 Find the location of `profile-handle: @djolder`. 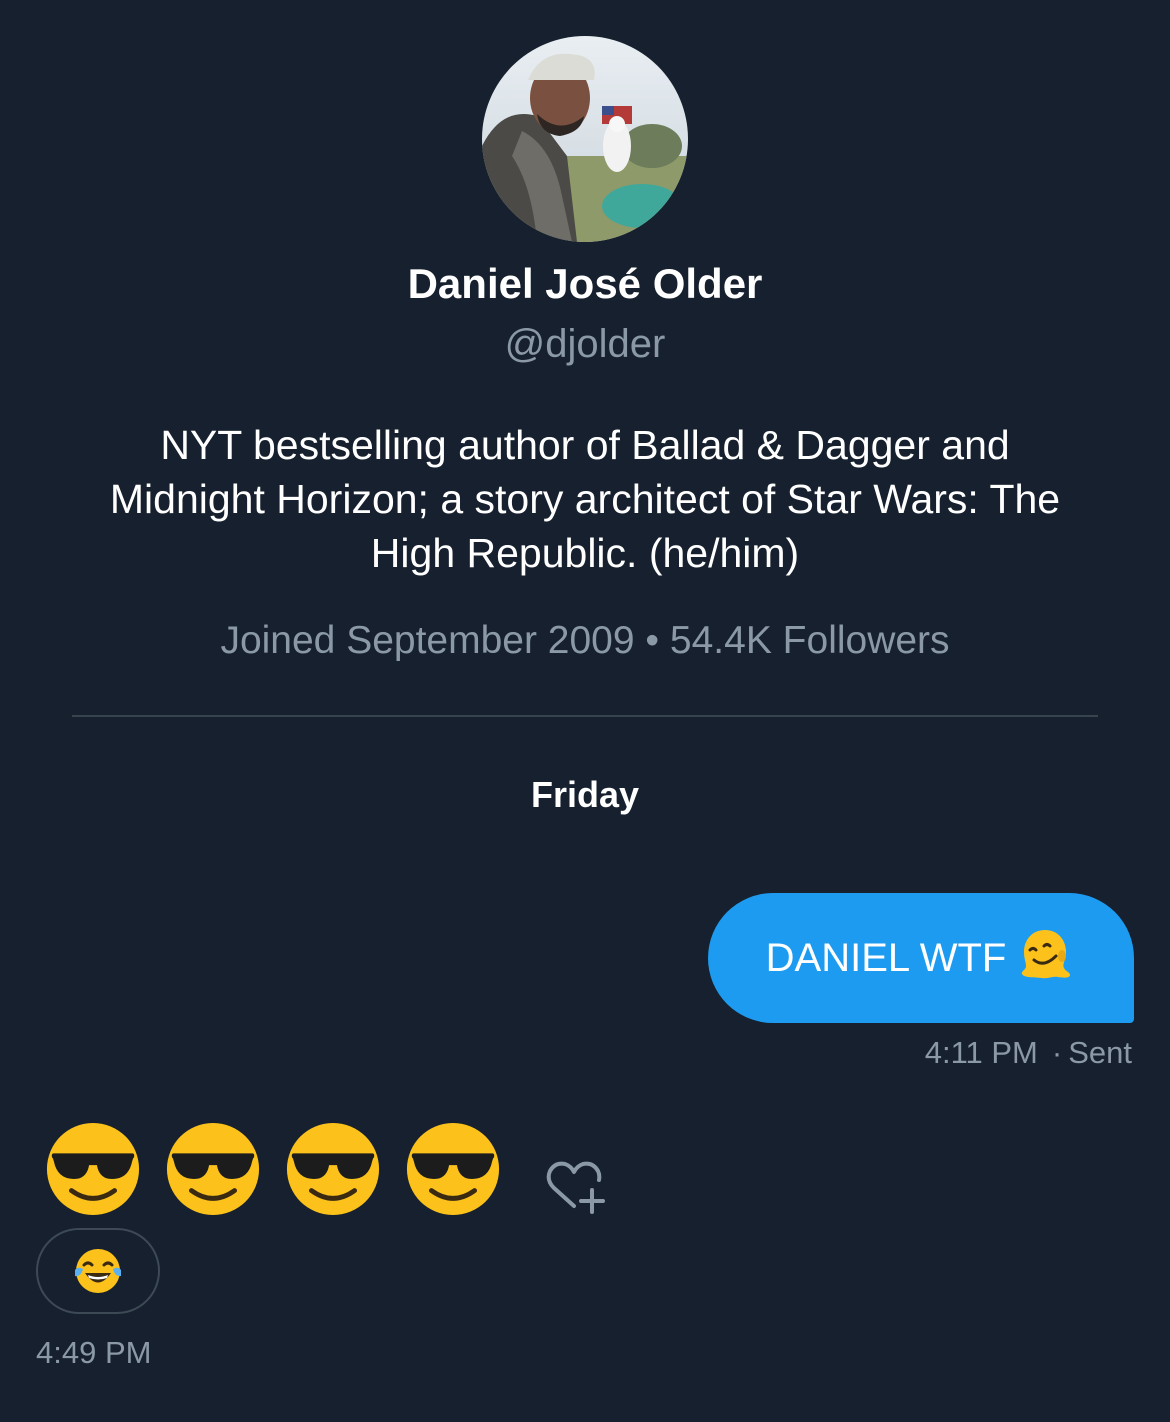

profile-handle: @djolder is located at coordinates (585, 344).